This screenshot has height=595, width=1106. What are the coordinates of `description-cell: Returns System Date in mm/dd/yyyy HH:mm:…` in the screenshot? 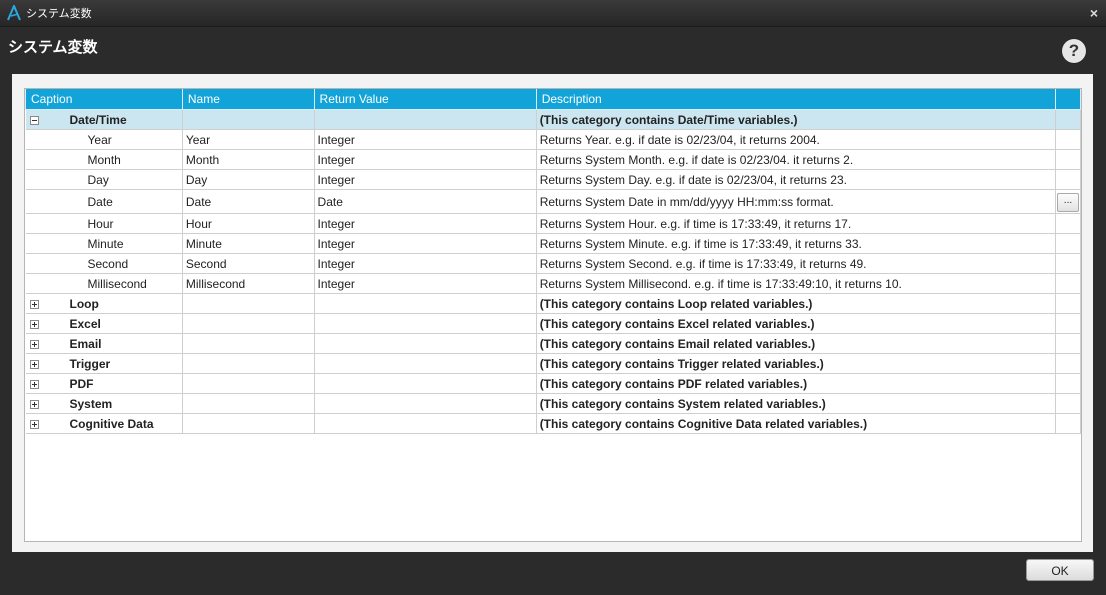 It's located at (796, 201).